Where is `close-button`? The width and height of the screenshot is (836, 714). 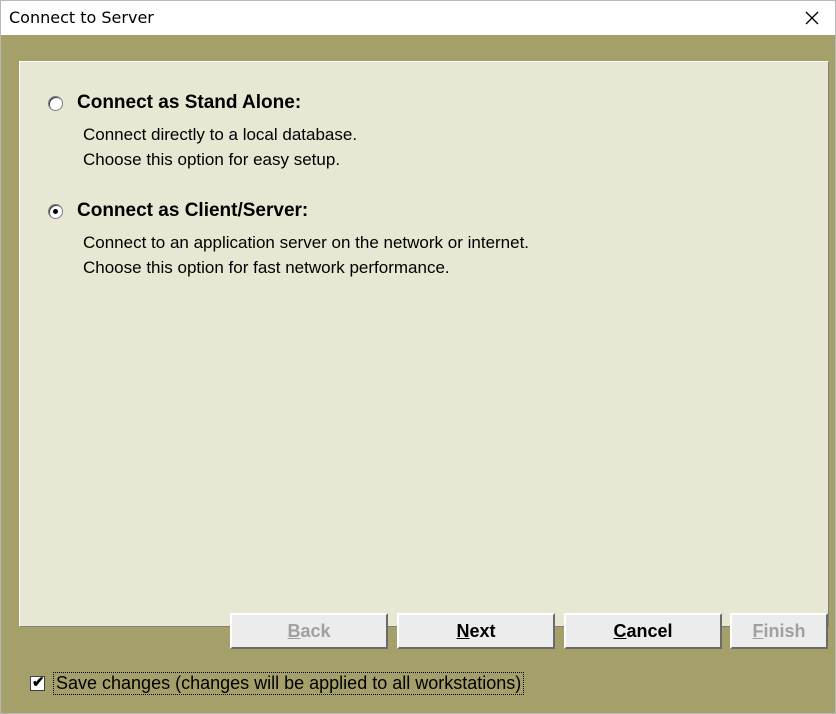
close-button is located at coordinates (812, 18).